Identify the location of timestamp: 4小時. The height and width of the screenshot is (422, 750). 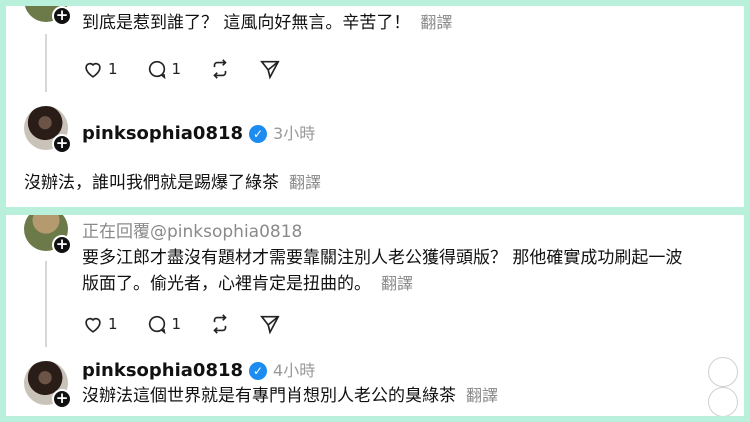
(294, 370).